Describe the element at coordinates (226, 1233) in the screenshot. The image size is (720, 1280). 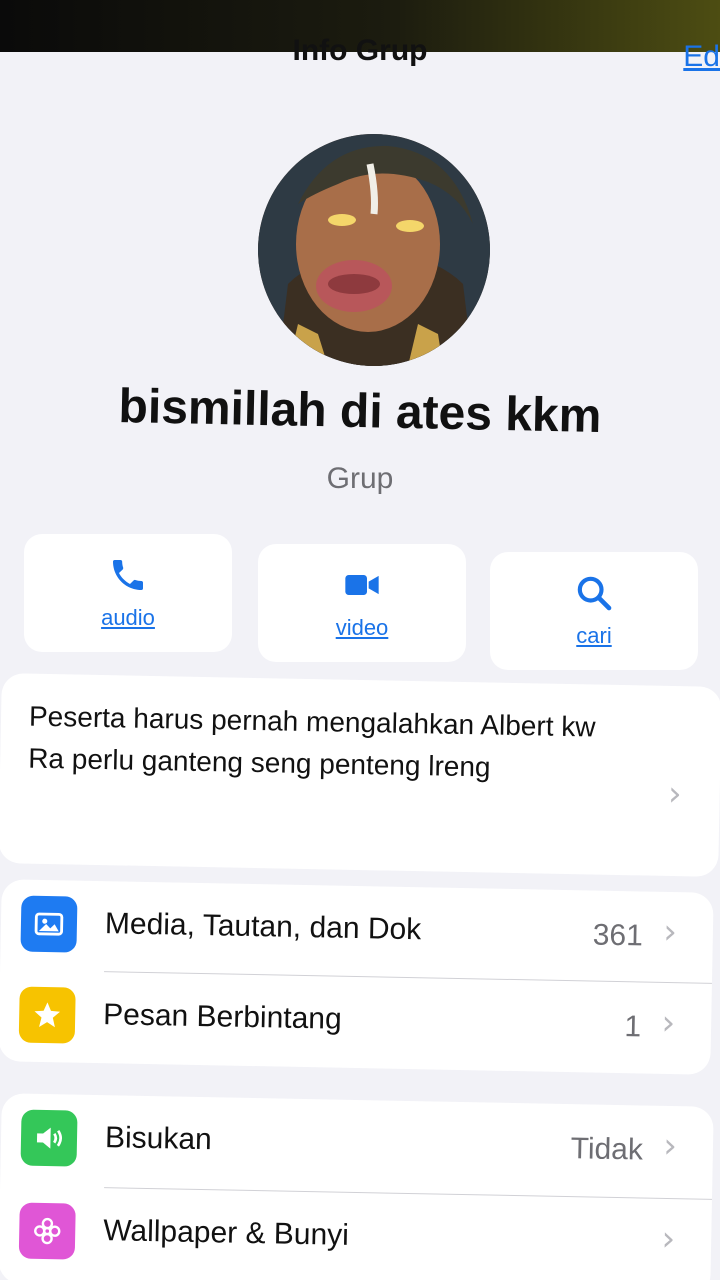
I see `wallpaper-label: Wallpaper & Bunyi` at that location.